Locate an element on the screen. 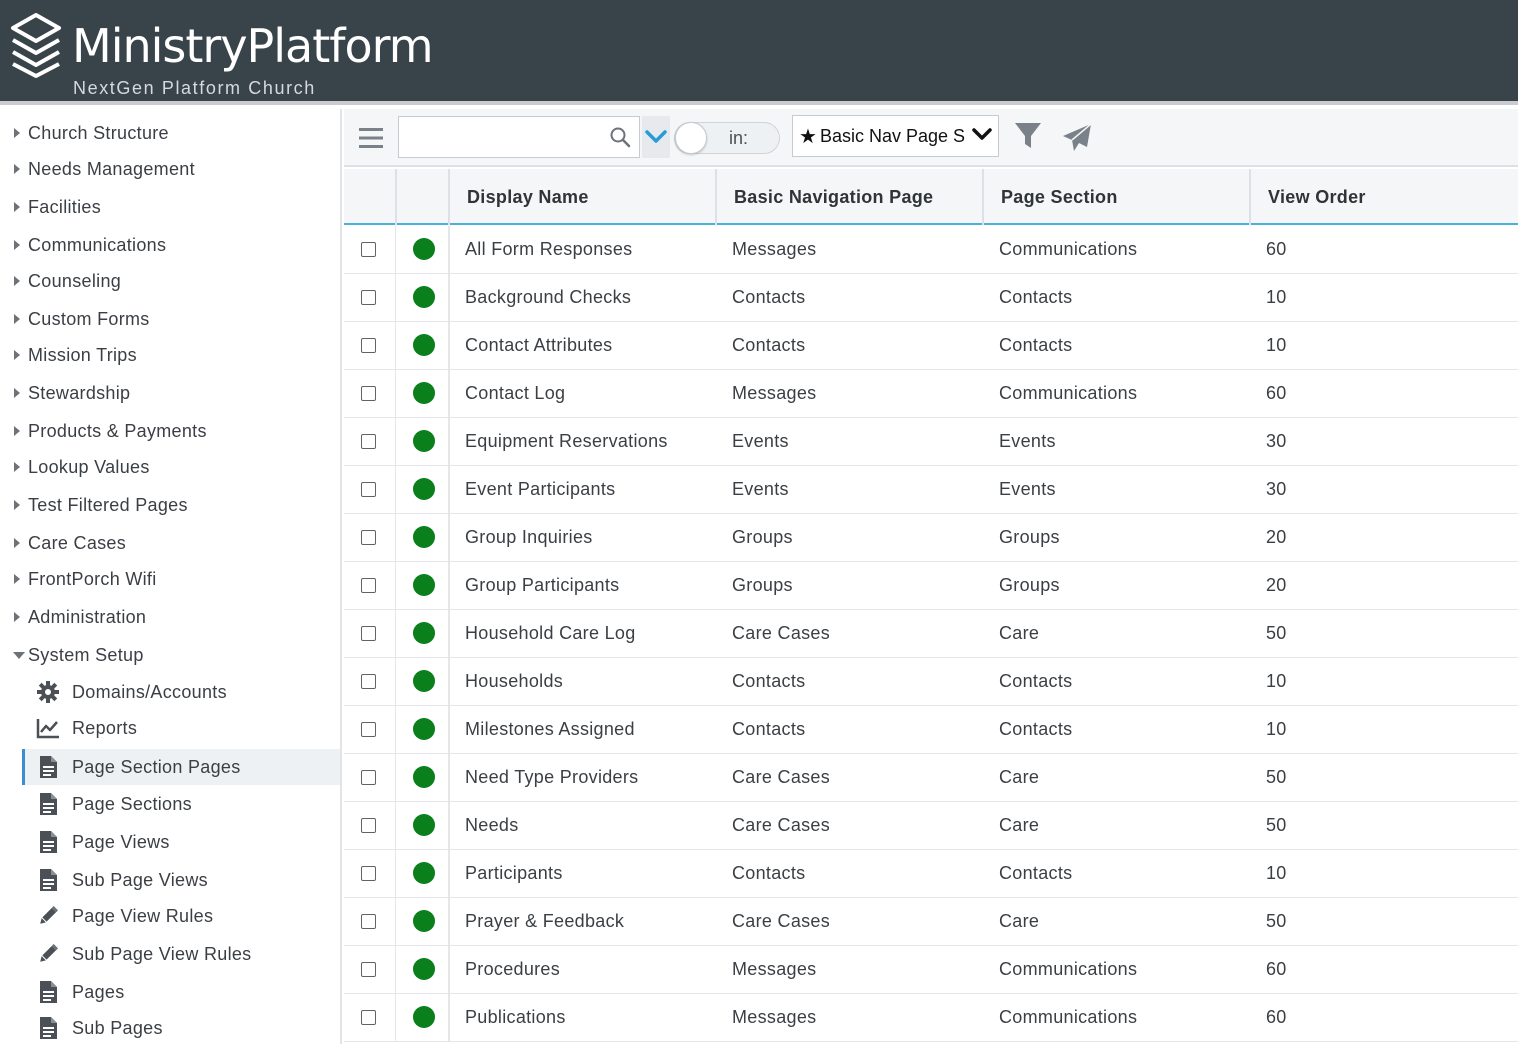 The image size is (1518, 1044). column-header-view-order: View Order is located at coordinates (1383, 197).